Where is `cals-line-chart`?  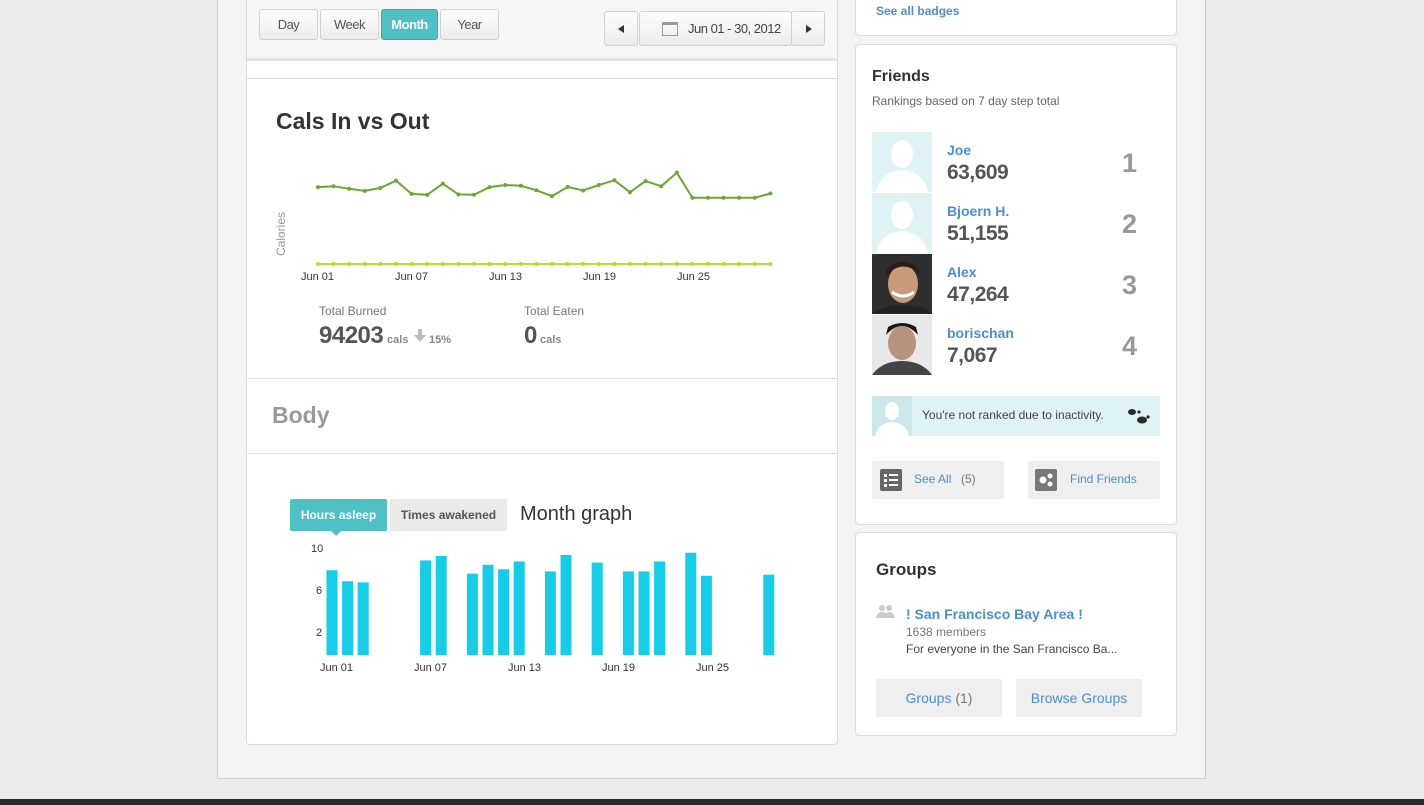 cals-line-chart is located at coordinates (544, 218).